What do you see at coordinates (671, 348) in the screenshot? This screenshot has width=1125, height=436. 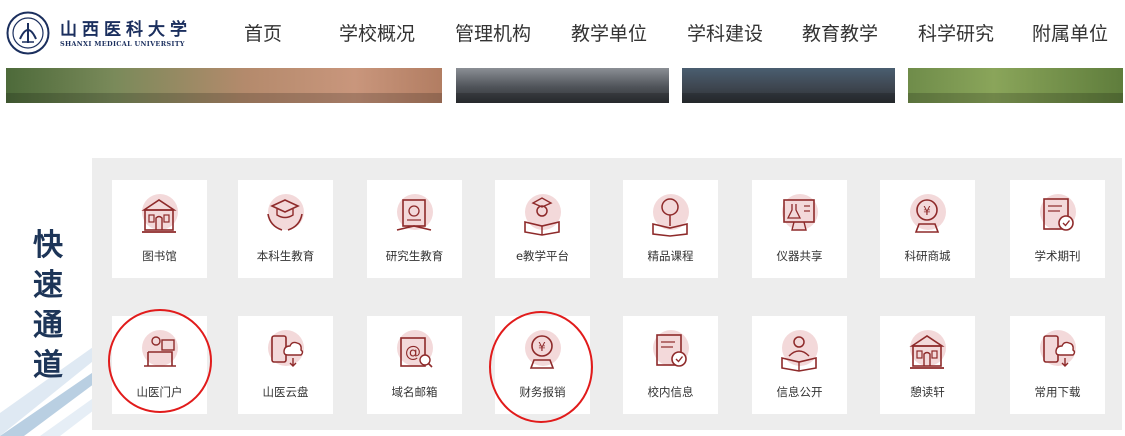 I see `document-badge-icon` at bounding box center [671, 348].